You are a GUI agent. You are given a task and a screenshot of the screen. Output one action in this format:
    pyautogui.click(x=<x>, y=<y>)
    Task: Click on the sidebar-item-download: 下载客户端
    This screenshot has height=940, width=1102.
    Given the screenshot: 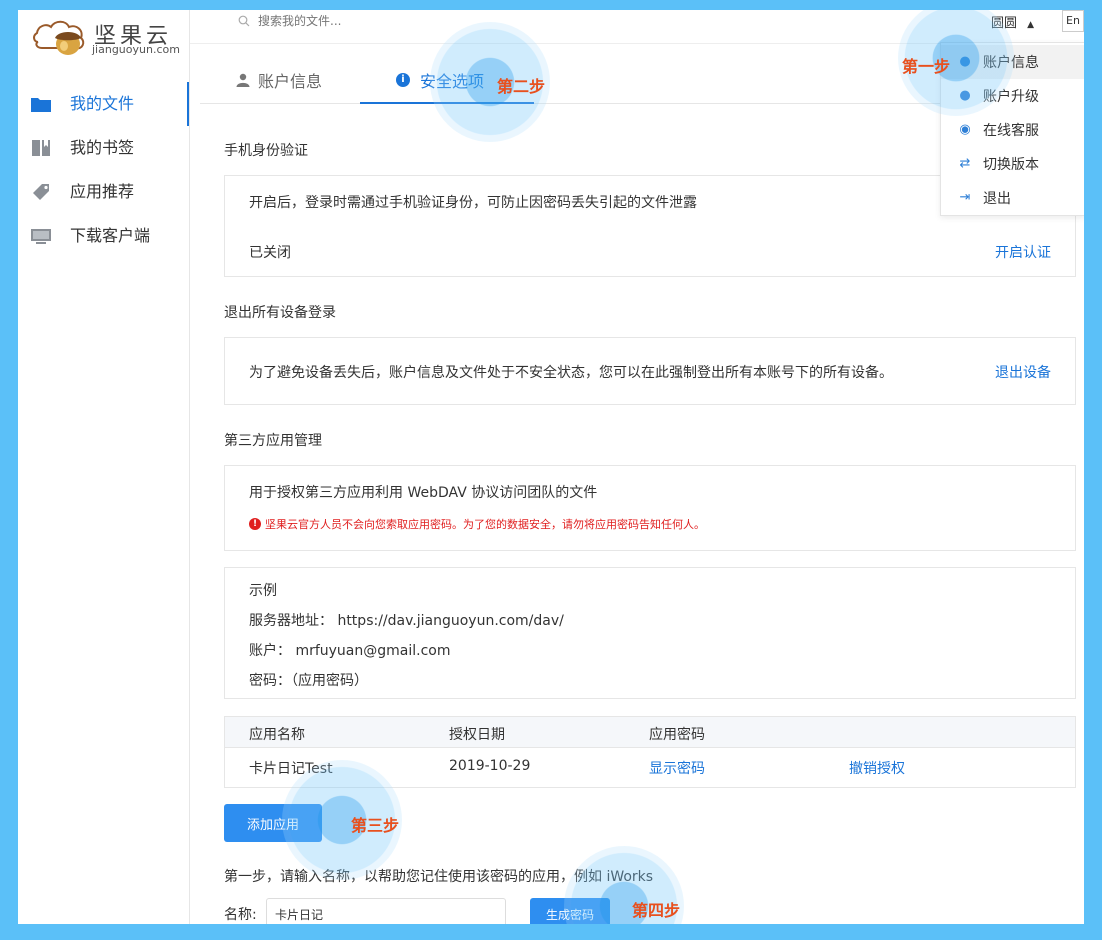 What is the action you would take?
    pyautogui.click(x=103, y=236)
    